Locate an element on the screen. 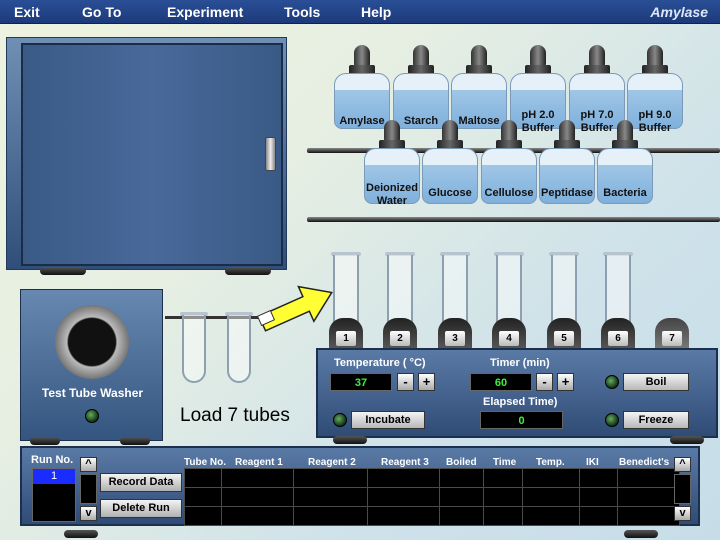 This screenshot has height=540, width=720. column-header: Time is located at coordinates (505, 462).